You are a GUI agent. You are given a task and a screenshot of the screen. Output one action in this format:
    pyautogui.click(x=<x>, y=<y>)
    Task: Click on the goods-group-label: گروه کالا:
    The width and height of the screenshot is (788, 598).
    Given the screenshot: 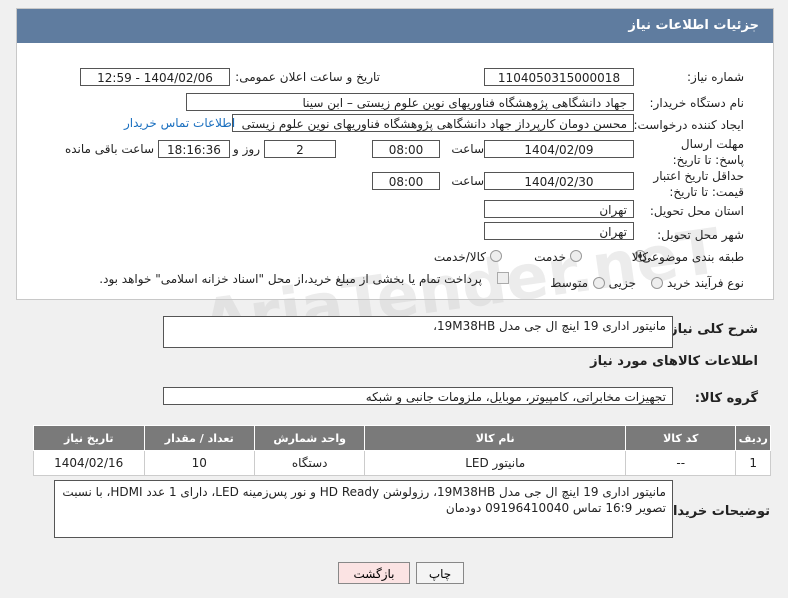 What is the action you would take?
    pyautogui.click(x=726, y=398)
    